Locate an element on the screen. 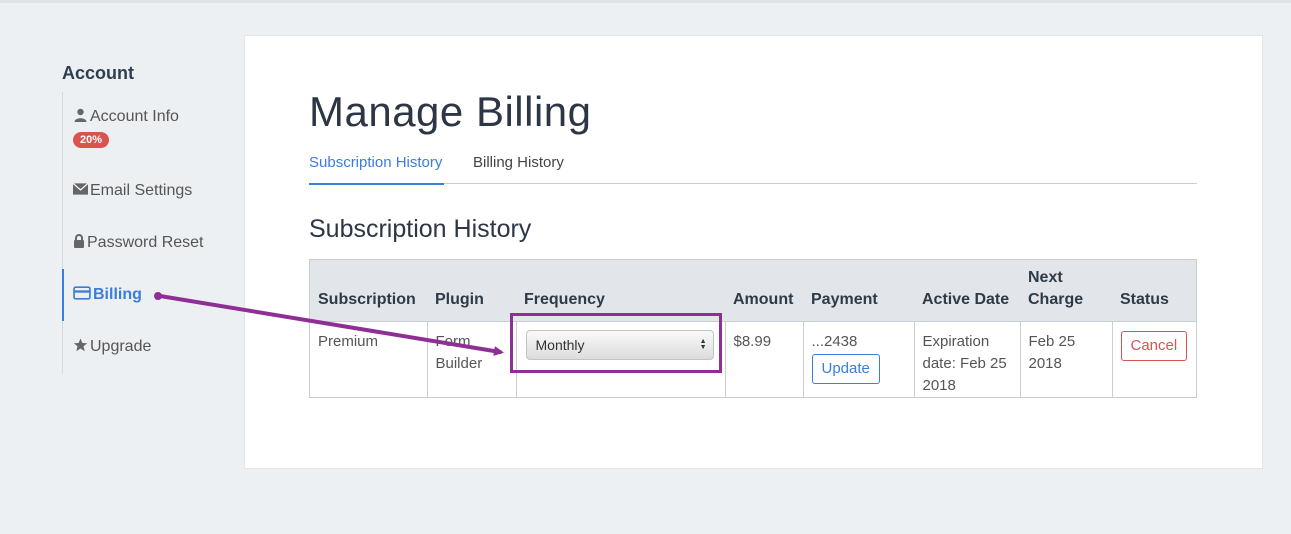 The height and width of the screenshot is (534, 1291). column-header-payment: Payment is located at coordinates (858, 290).